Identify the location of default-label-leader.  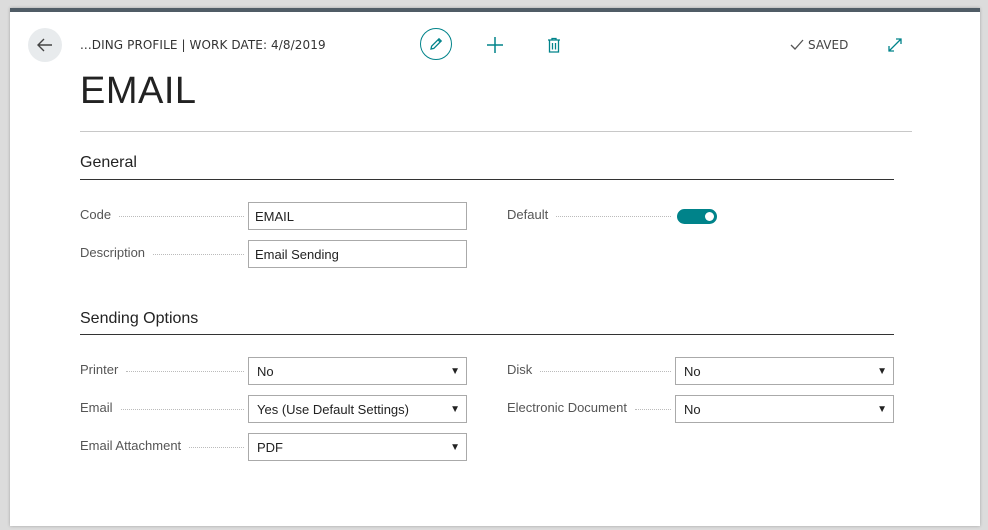
(613, 216).